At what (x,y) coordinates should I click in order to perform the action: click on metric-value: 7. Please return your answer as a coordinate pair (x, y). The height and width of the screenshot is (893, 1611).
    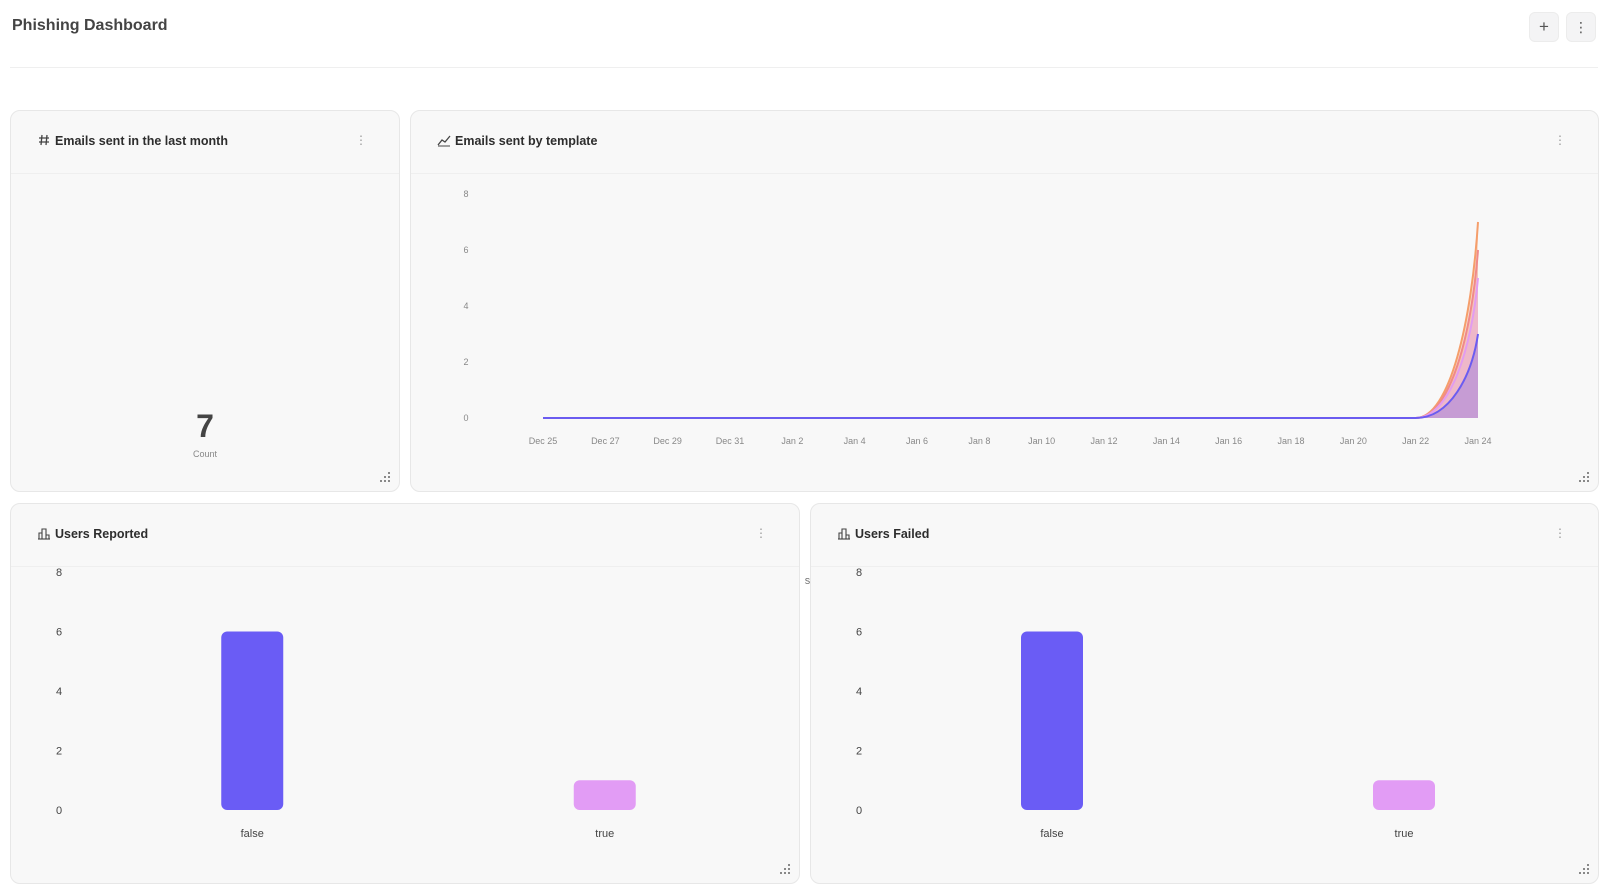
    Looking at the image, I should click on (205, 426).